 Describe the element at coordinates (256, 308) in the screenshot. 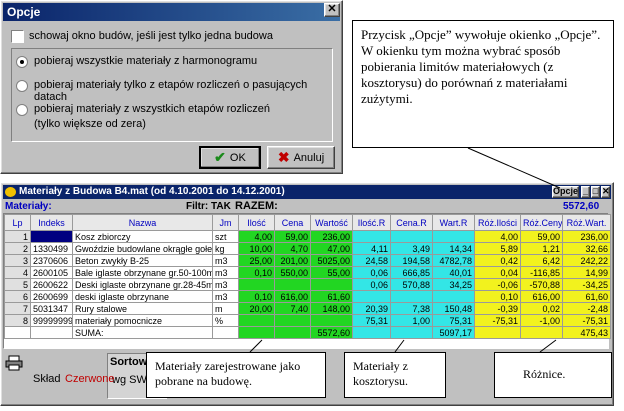

I see `table-cell: 20,00` at that location.